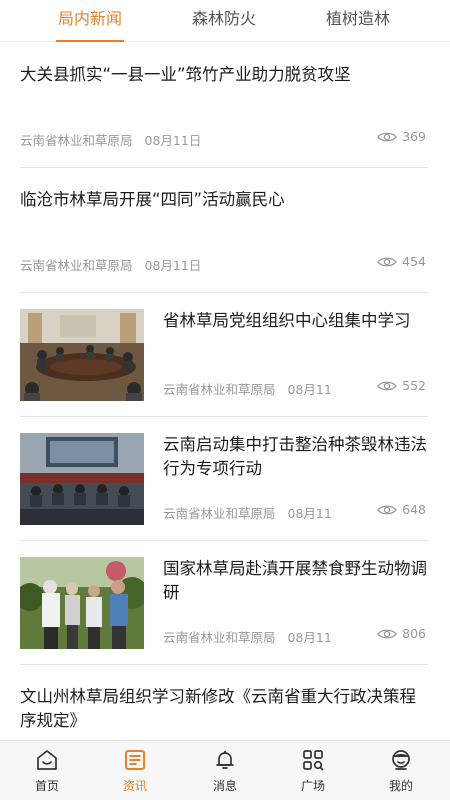 The image size is (450, 800). I want to click on news-item: 国家林草局赴滇开展禁食野生动物调研 云南省林业和草原局 08月11 806, so click(224, 603).